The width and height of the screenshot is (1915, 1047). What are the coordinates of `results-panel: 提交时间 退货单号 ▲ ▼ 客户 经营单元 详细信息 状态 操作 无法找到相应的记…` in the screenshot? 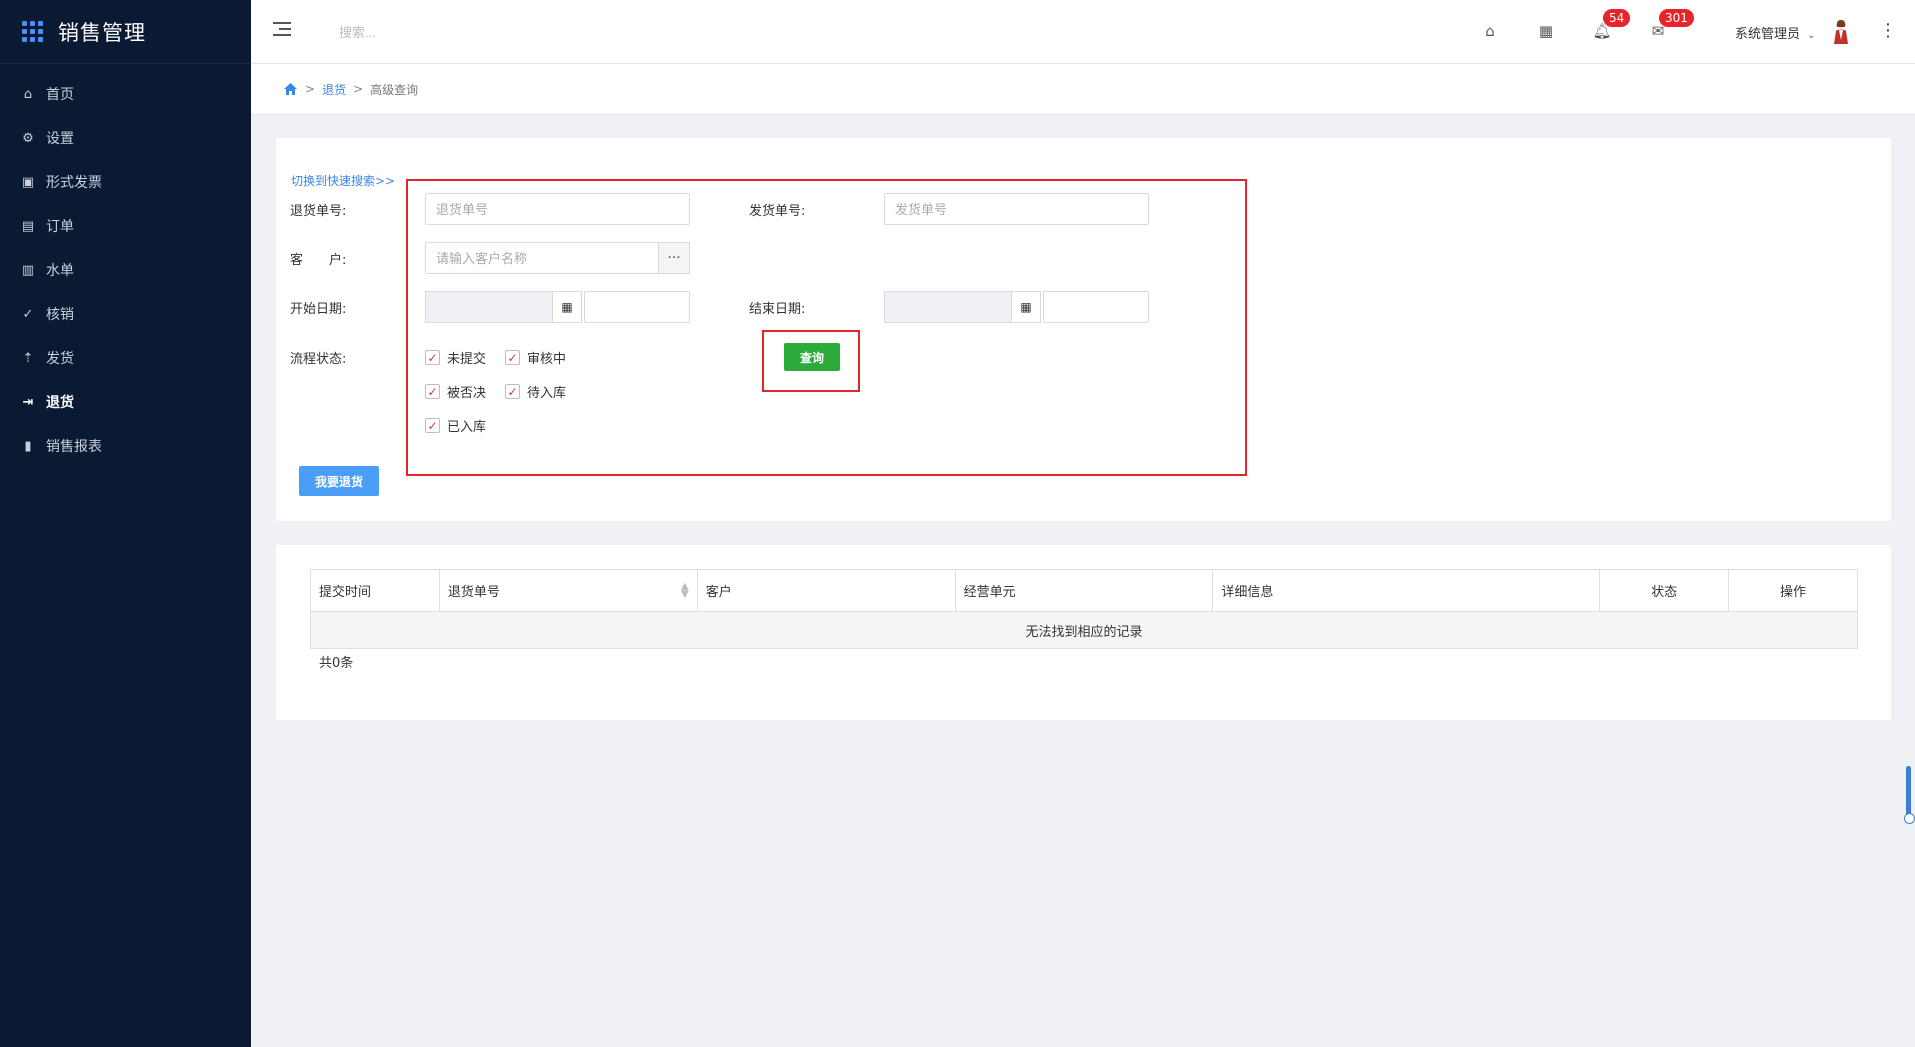 It's located at (1083, 632).